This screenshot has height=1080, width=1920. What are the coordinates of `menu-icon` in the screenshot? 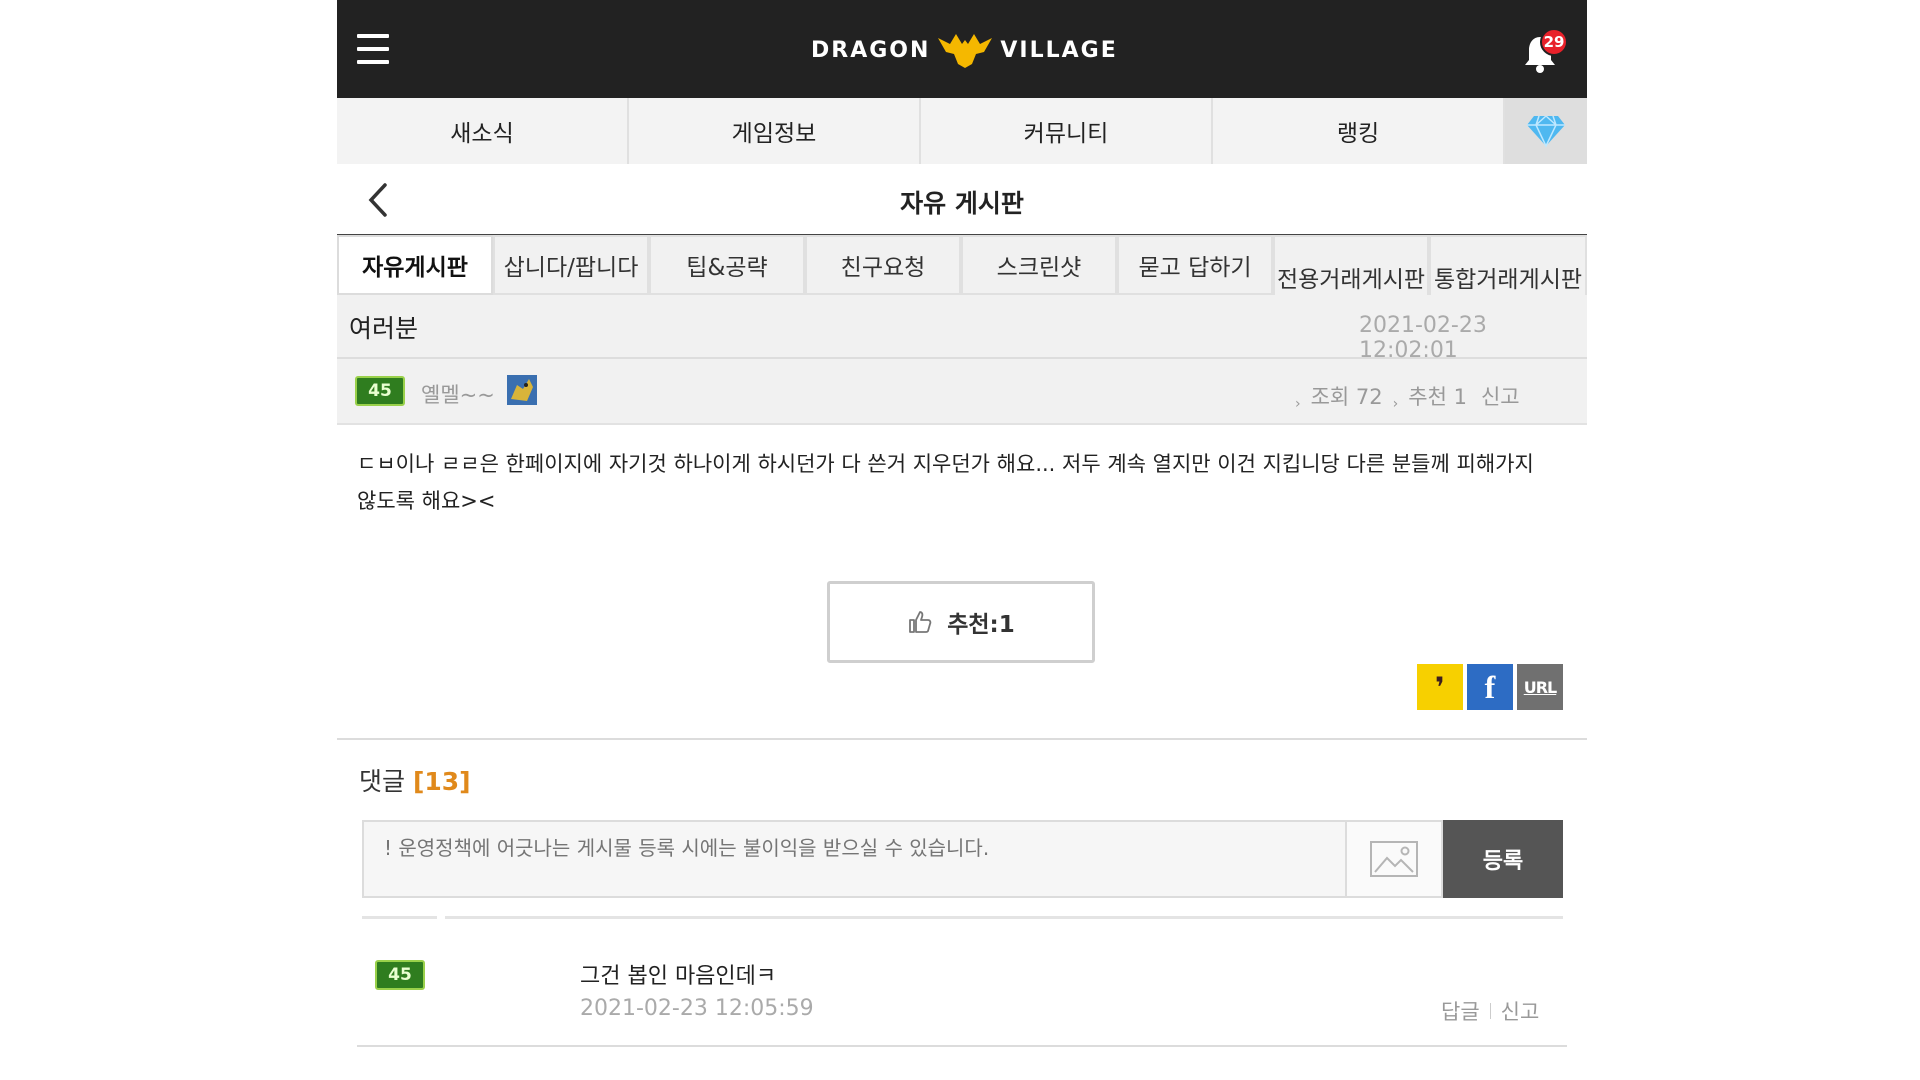 It's located at (373, 49).